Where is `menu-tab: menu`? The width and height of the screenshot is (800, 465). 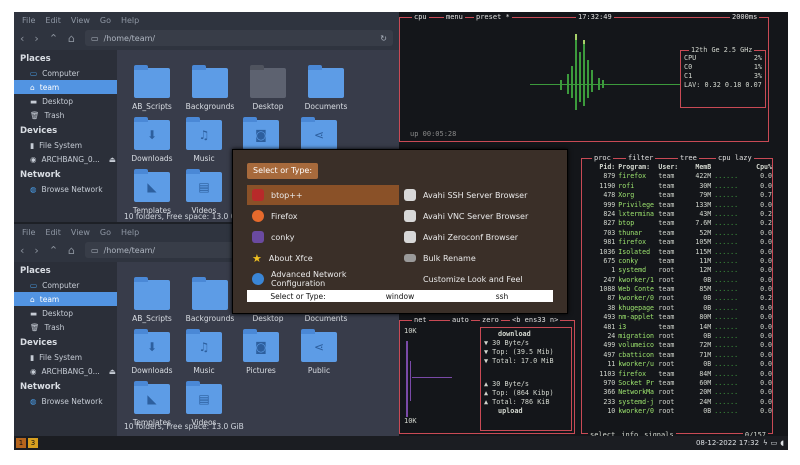
menu-tab: menu is located at coordinates (454, 17).